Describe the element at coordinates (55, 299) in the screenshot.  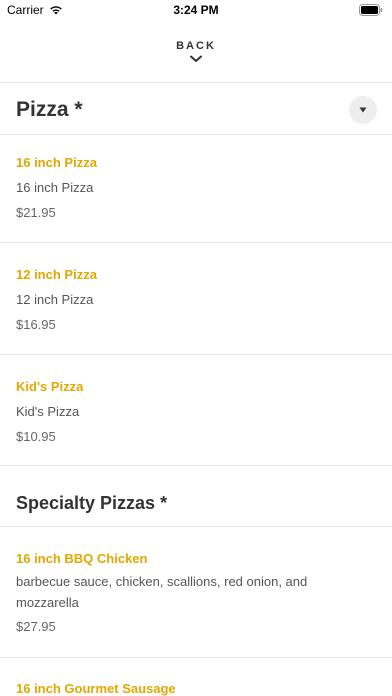
I see `item-description: 12 inch Pizza` at that location.